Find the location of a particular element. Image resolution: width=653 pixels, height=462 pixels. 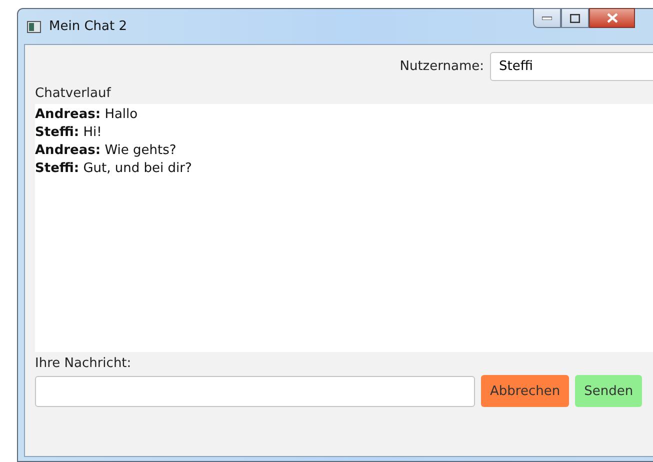

username-field: Steffi is located at coordinates (571, 66).